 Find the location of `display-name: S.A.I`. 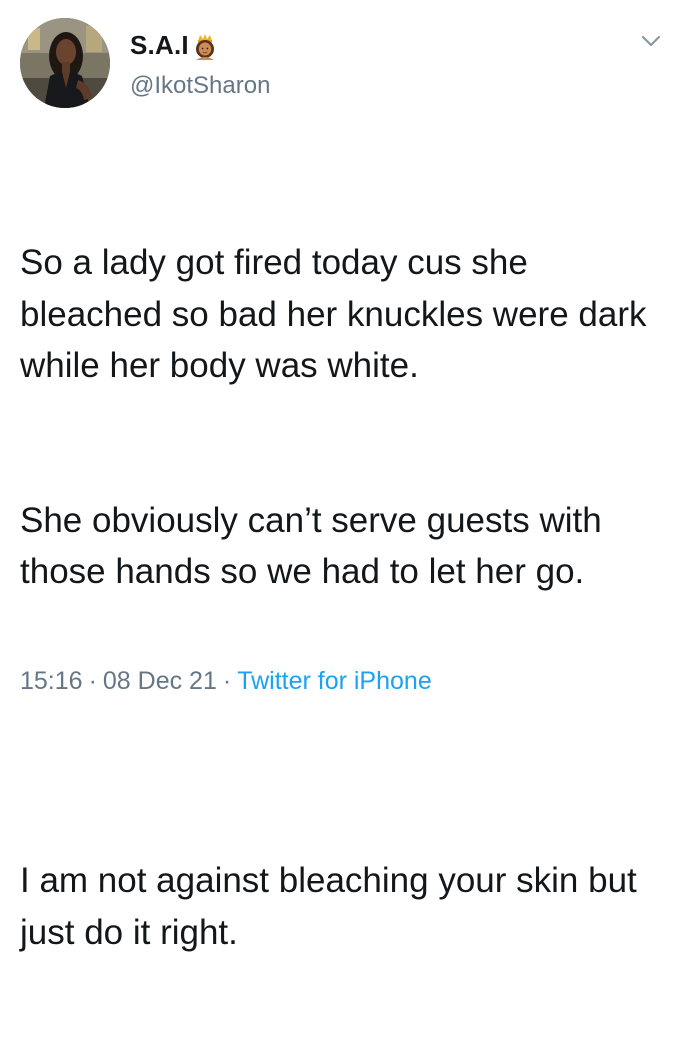

display-name: S.A.I is located at coordinates (174, 45).